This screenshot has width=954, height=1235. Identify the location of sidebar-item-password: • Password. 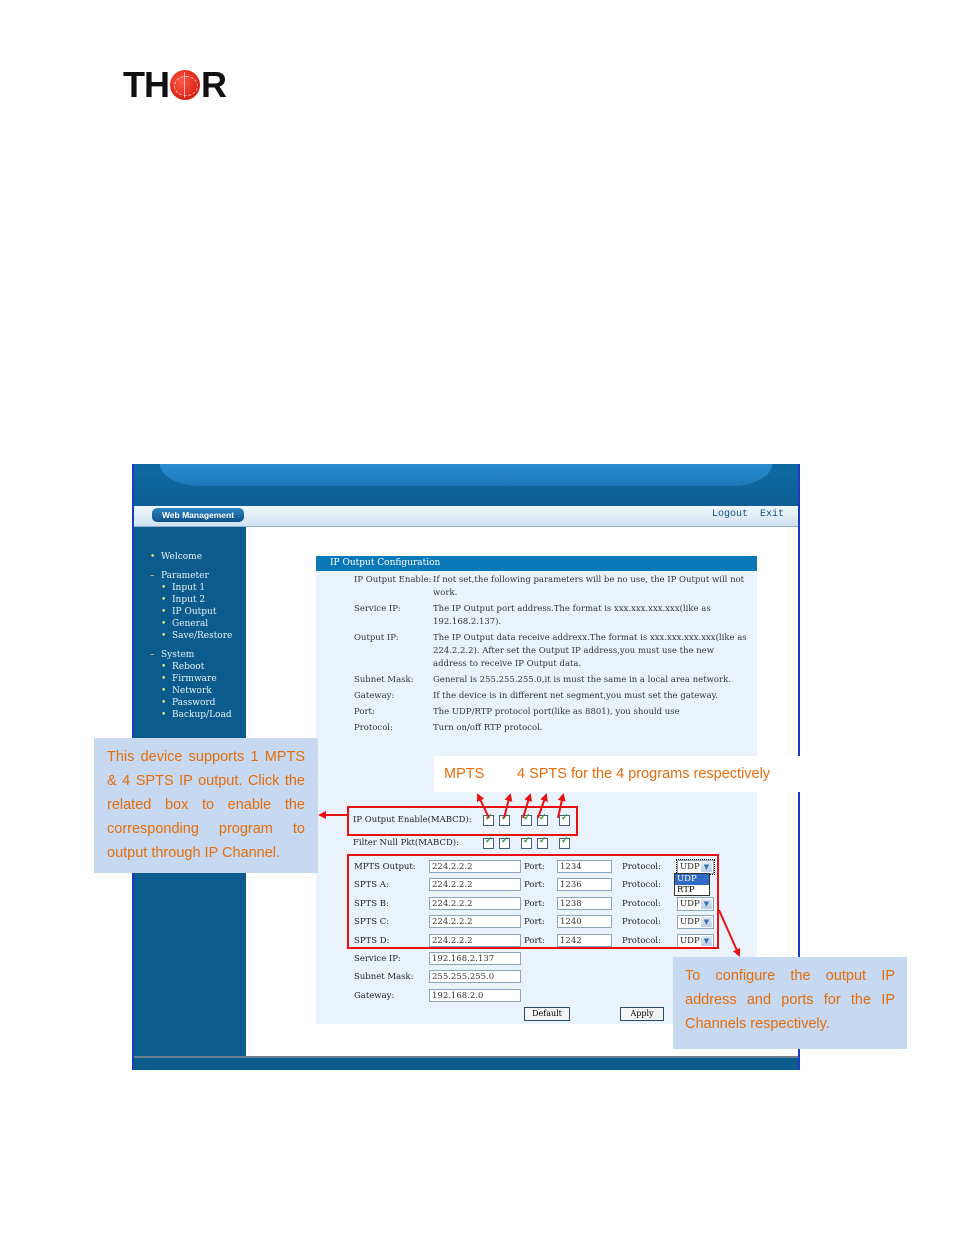
(191, 703).